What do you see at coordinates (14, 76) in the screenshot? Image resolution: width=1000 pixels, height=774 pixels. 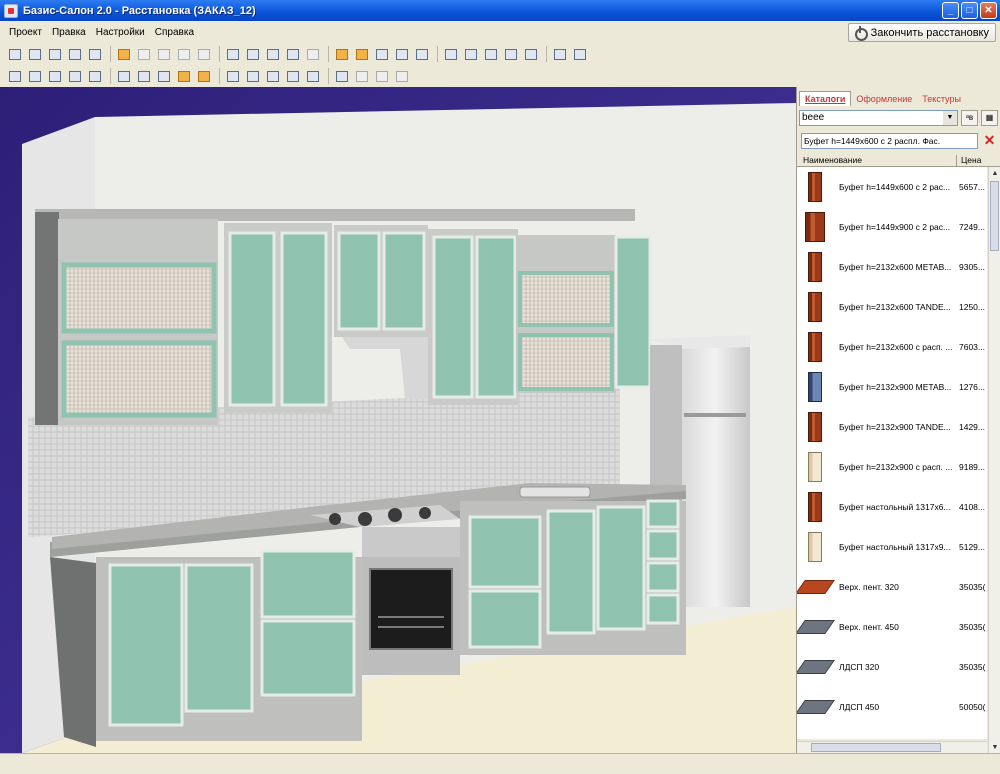 I see `zoom-button` at bounding box center [14, 76].